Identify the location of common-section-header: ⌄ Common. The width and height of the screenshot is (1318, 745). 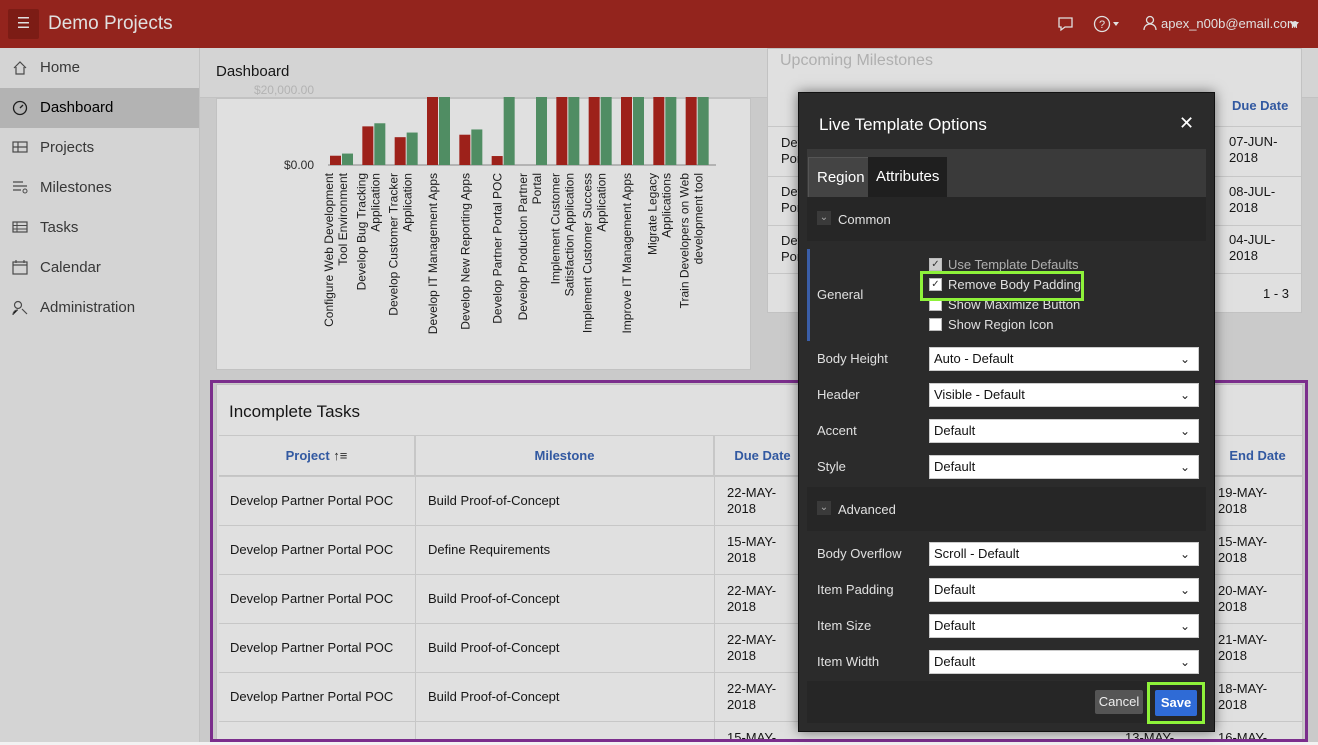
(1006, 219).